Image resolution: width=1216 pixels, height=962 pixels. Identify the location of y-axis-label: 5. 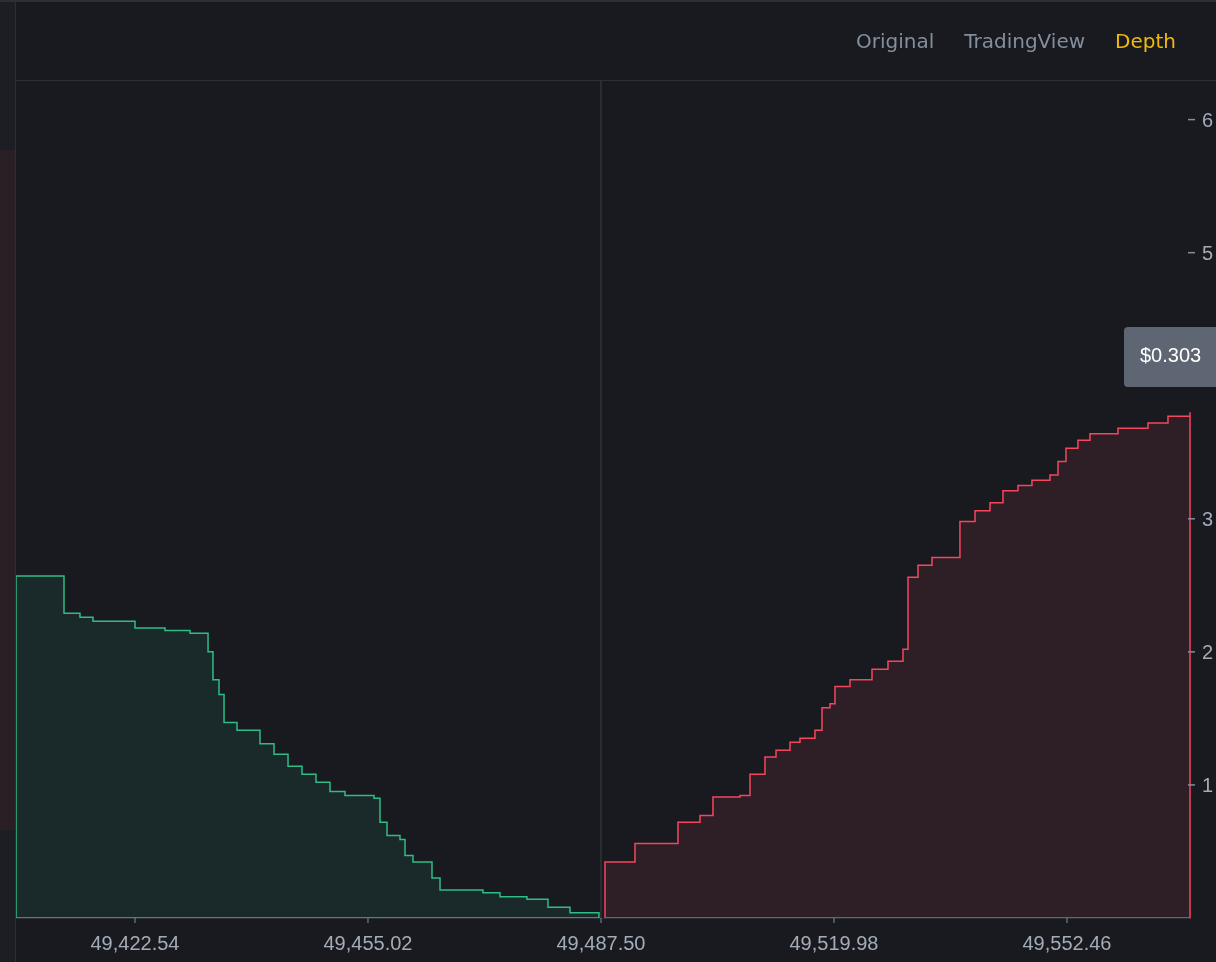
(1208, 252).